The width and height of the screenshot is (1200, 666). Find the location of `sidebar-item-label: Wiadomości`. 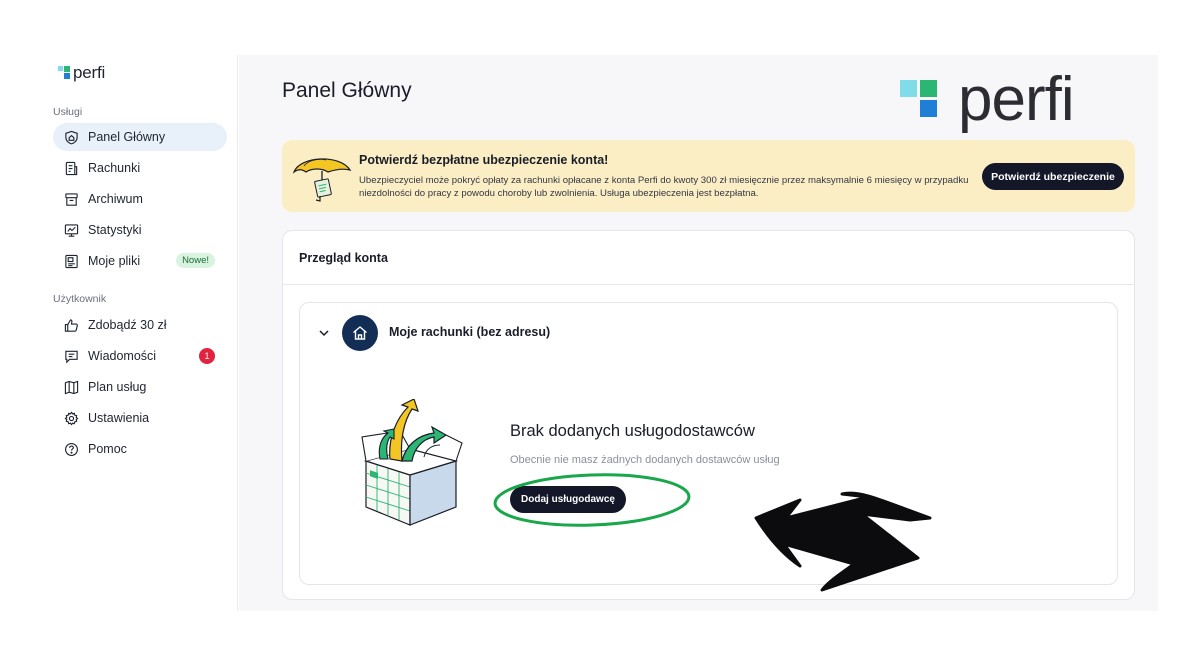

sidebar-item-label: Wiadomości is located at coordinates (122, 356).